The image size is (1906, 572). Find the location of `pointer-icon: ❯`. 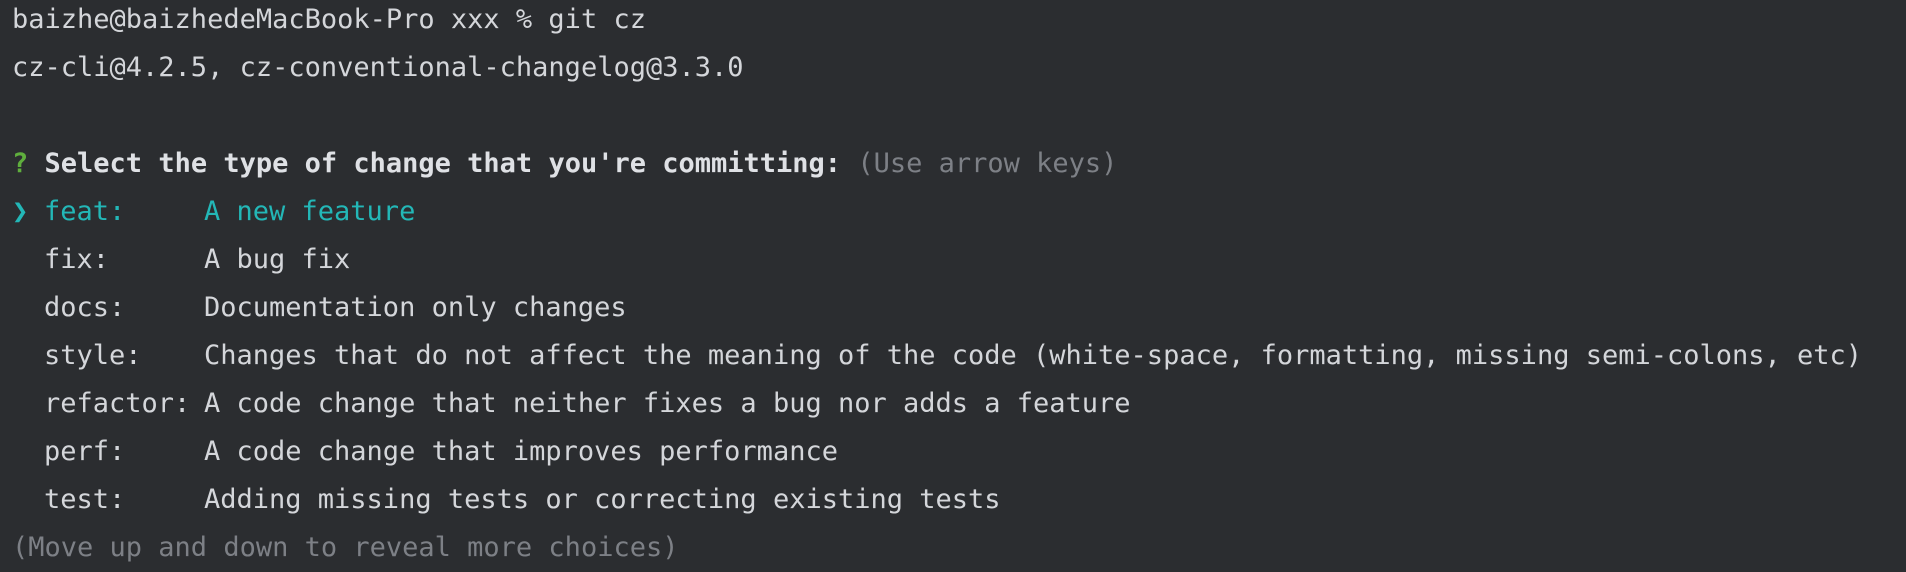

pointer-icon: ❯ is located at coordinates (20, 211).